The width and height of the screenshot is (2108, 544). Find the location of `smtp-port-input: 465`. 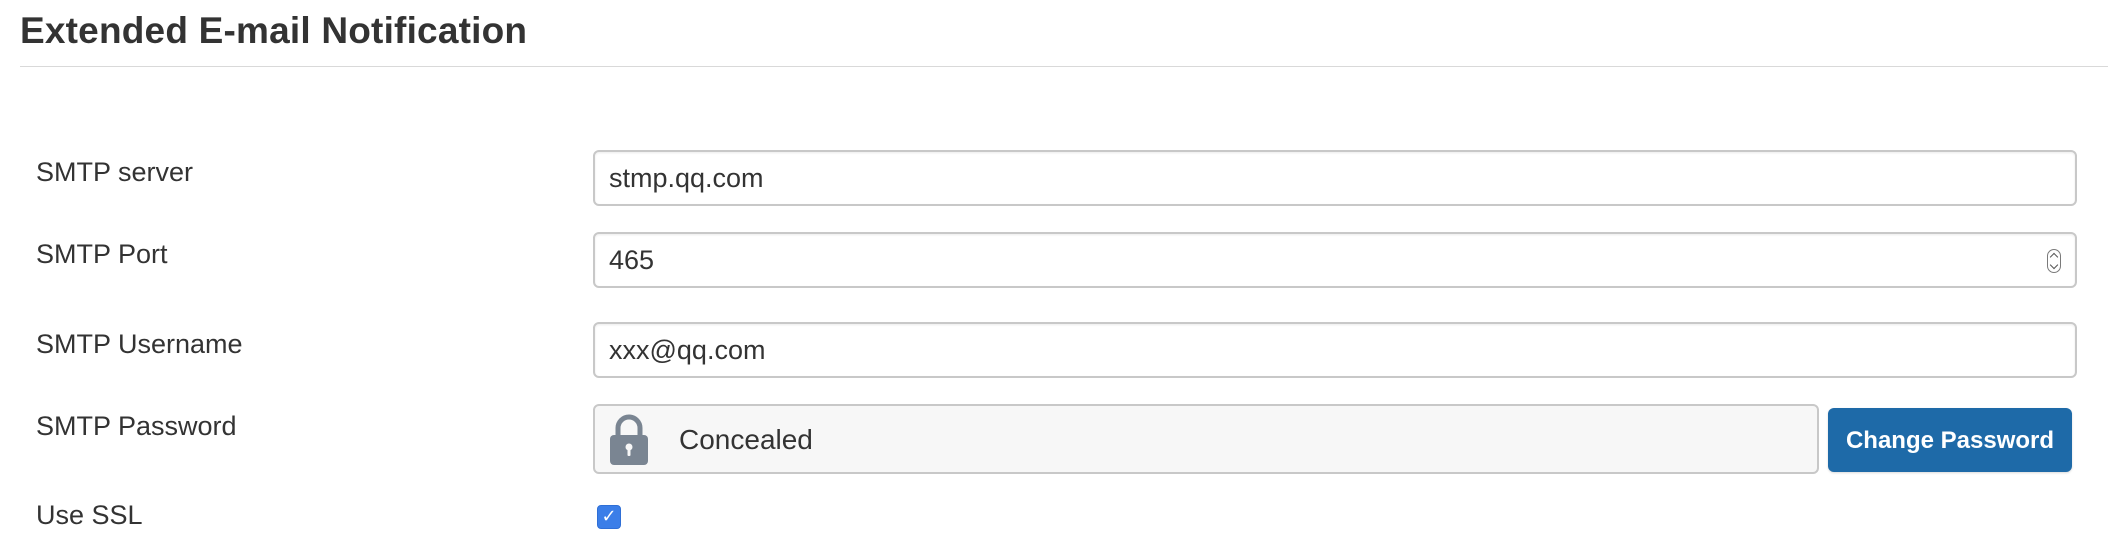

smtp-port-input: 465 is located at coordinates (1335, 260).